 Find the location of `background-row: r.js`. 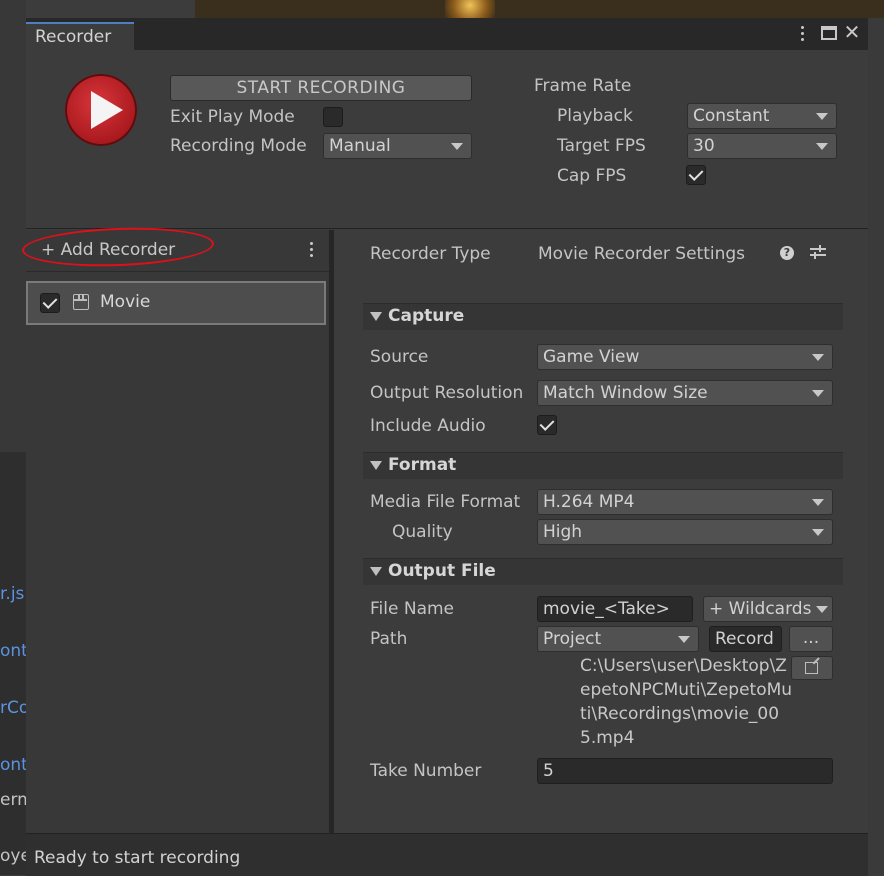

background-row: r.js is located at coordinates (13, 594).